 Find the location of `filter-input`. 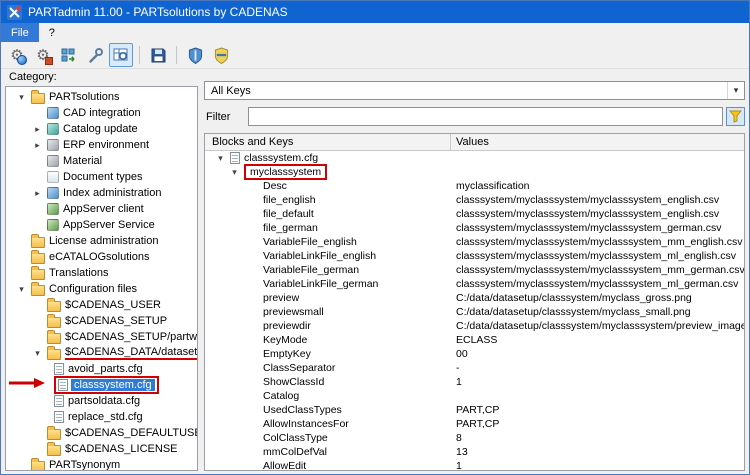

filter-input is located at coordinates (485, 116).